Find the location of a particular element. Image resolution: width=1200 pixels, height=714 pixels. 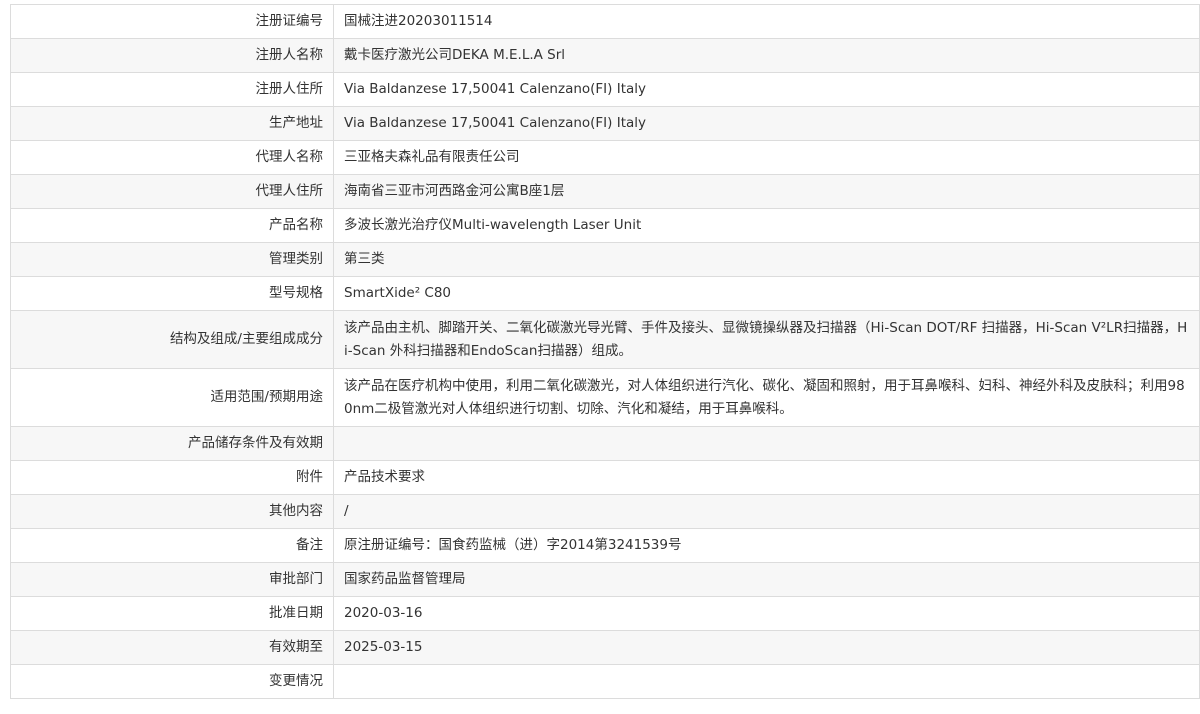

row-label: 产品名称 is located at coordinates (172, 225).